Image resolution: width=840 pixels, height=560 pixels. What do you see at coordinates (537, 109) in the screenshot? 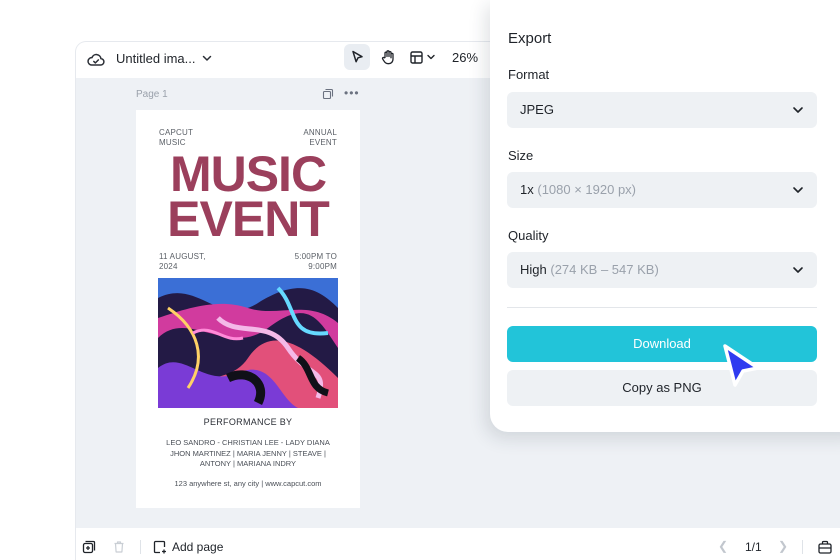
I see `format-value: JPEG` at bounding box center [537, 109].